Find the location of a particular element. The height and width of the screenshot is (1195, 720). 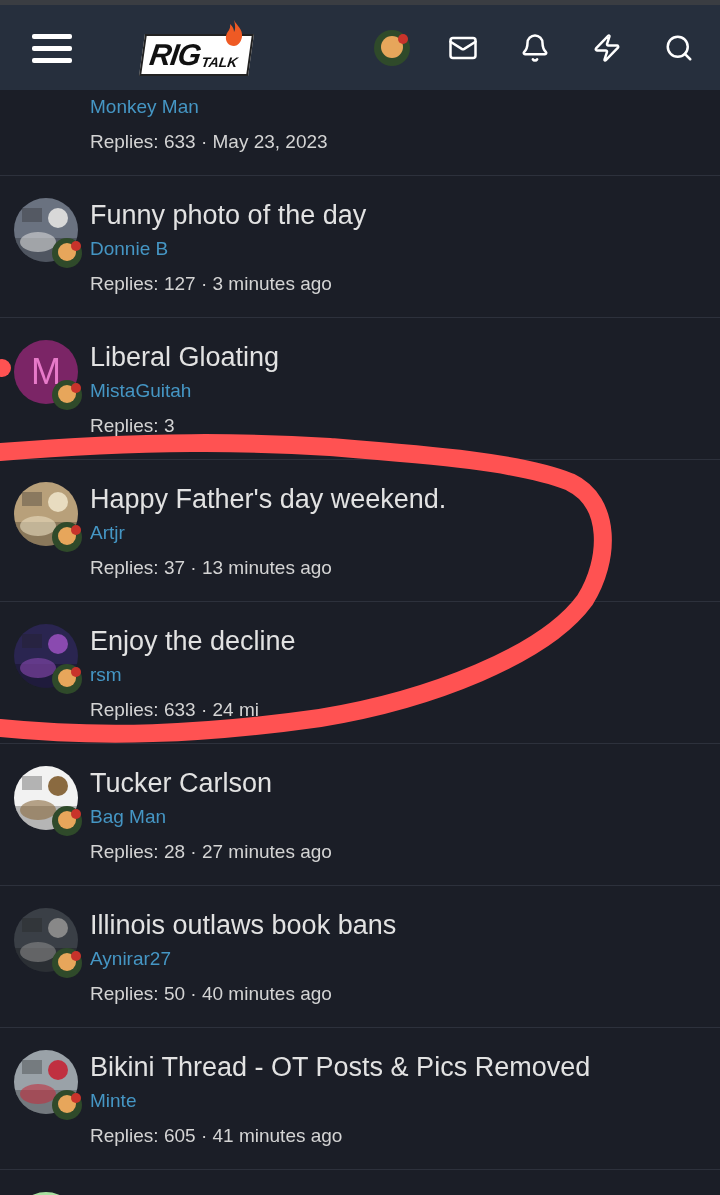

thread-author: Aynirar27 is located at coordinates (243, 959).